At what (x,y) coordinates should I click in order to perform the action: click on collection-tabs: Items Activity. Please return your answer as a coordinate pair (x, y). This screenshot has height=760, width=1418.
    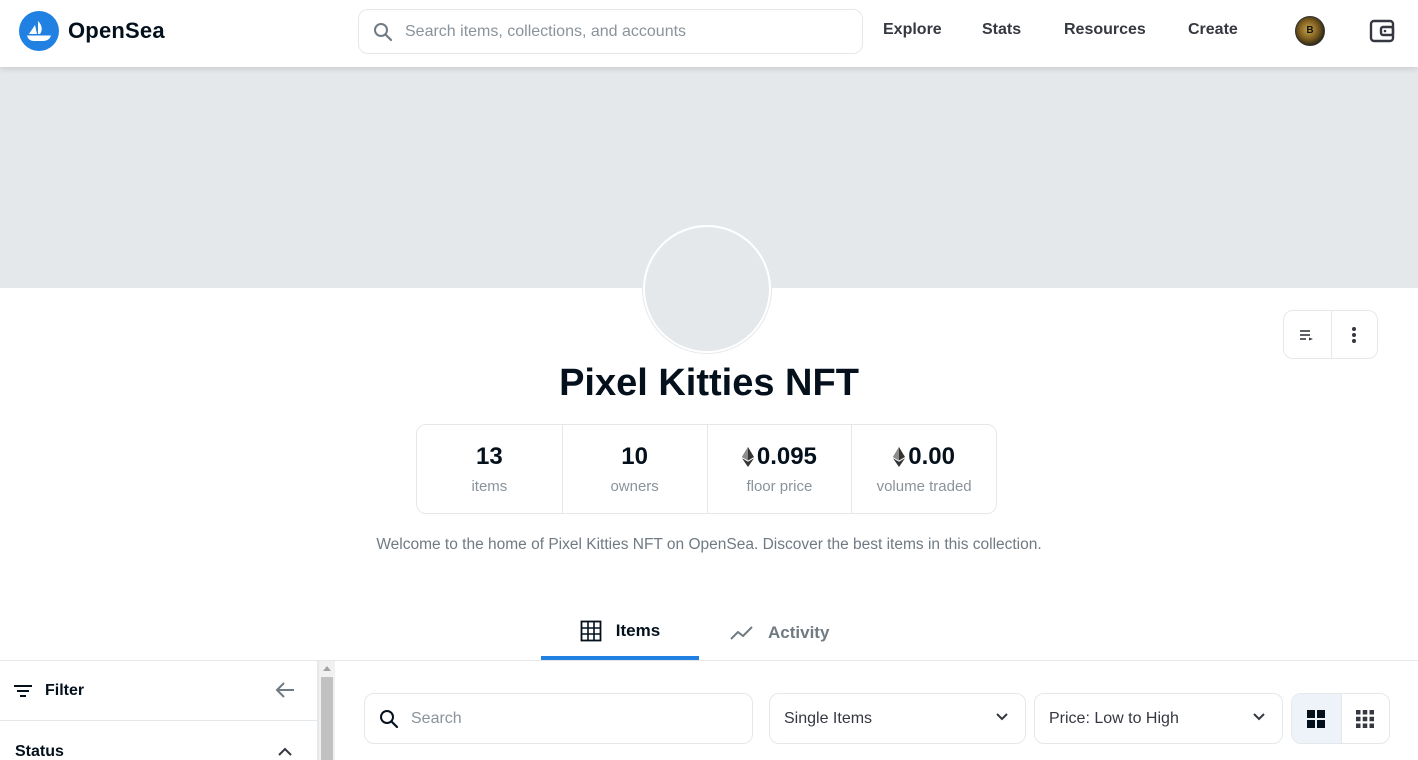
    Looking at the image, I should click on (709, 633).